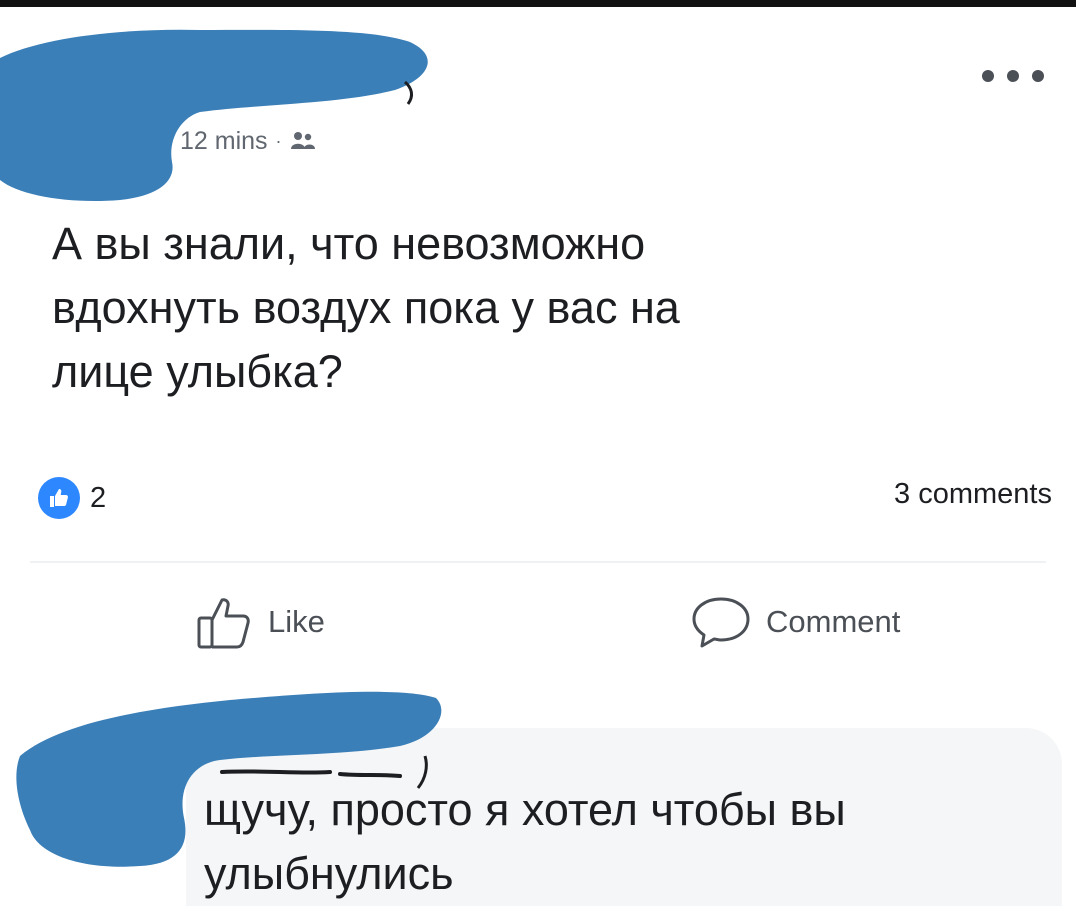 This screenshot has width=1076, height=906. Describe the element at coordinates (224, 141) in the screenshot. I see `post-timestamp: 12 mins` at that location.